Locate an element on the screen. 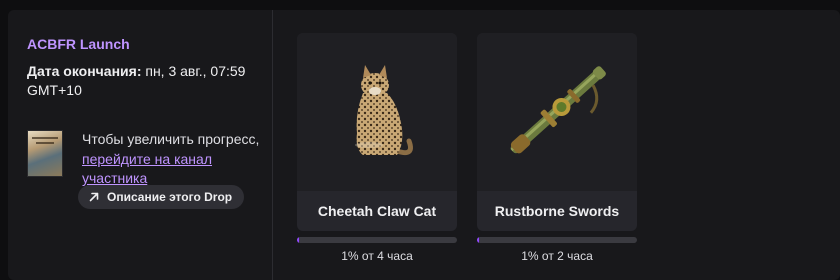  cheetah-cat-image is located at coordinates (377, 112).